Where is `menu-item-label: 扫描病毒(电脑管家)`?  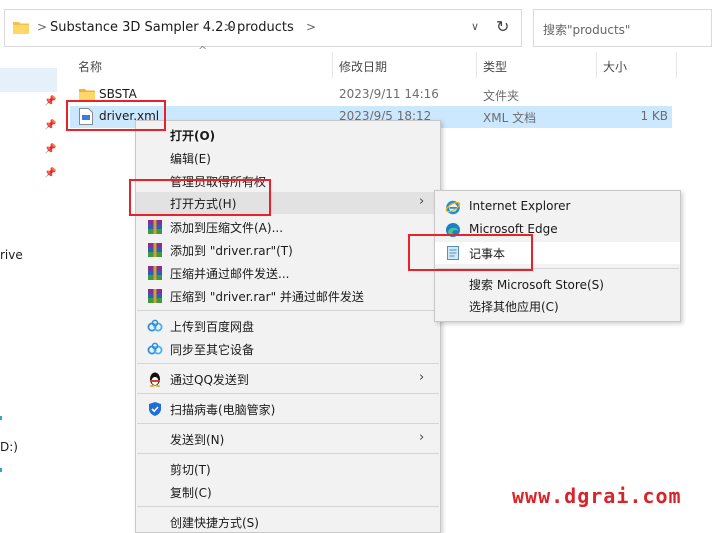 menu-item-label: 扫描病毒(电脑管家) is located at coordinates (223, 410).